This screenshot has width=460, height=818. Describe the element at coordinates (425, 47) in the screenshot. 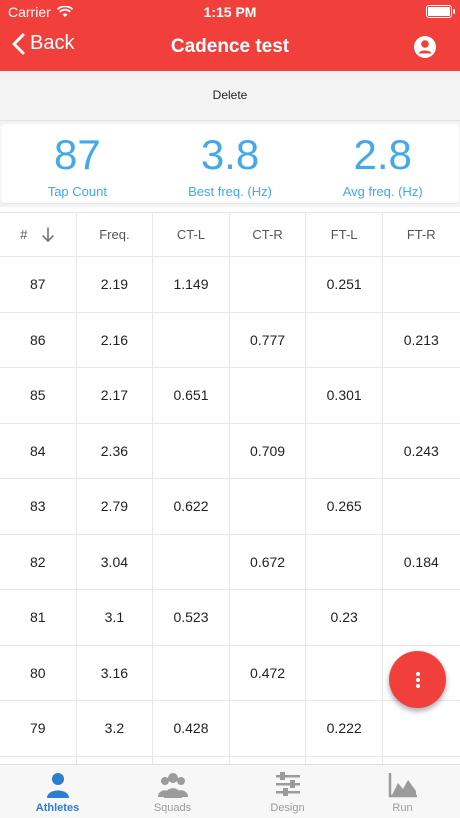

I see `account-icon` at that location.